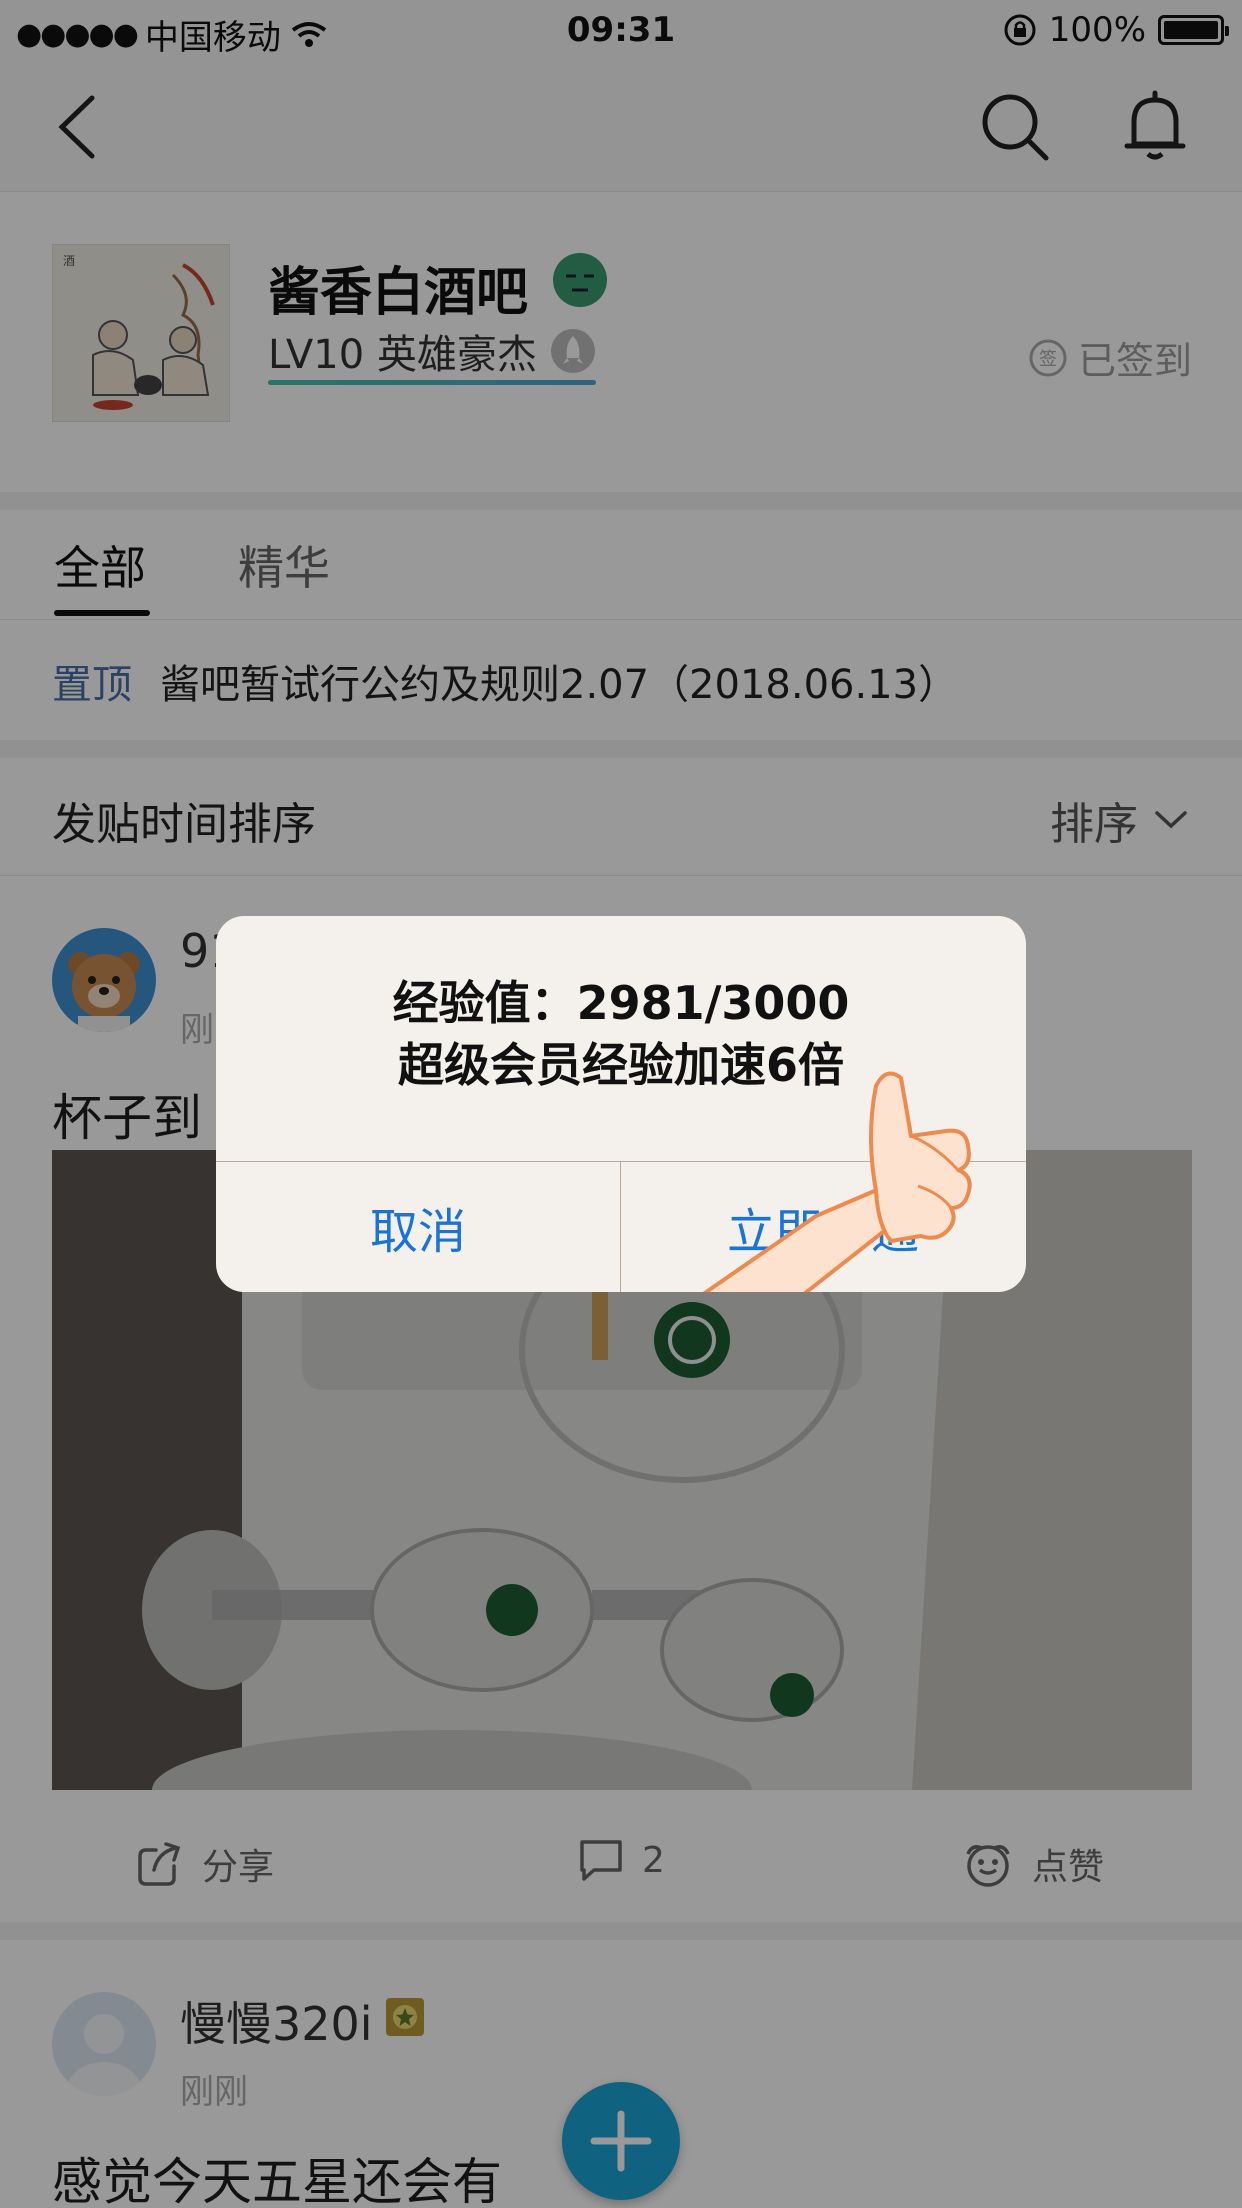  I want to click on thumbs-up-hand-icon, so click(837, 1181).